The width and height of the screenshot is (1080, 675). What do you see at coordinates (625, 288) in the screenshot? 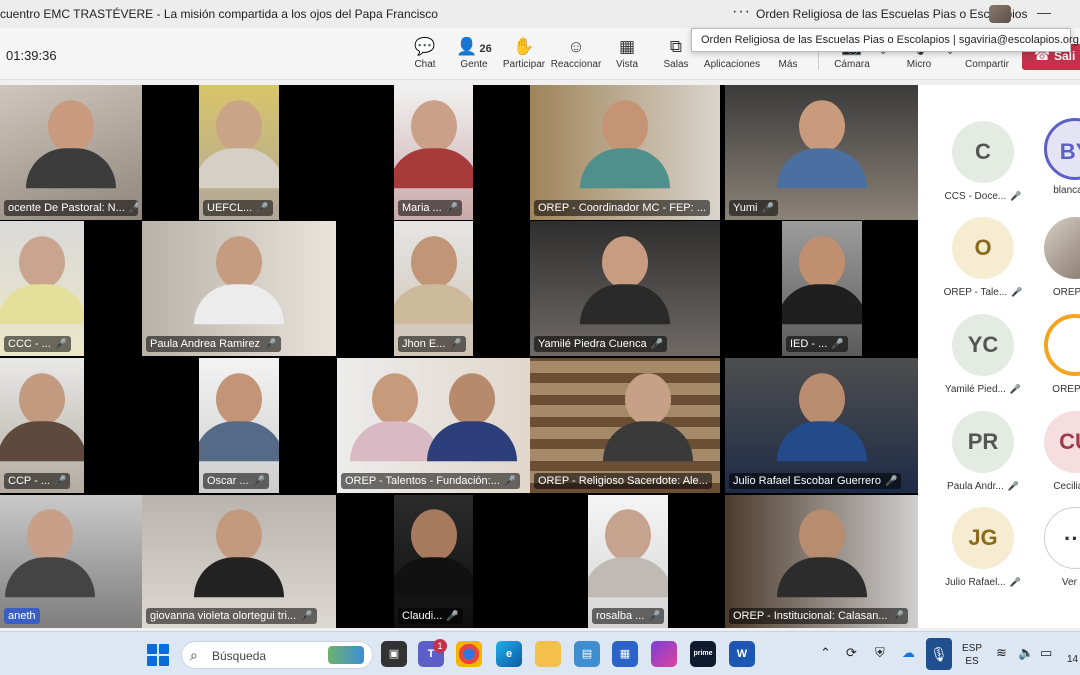
I see `video-tile: Yamilé Piedra Cuenca 🎤` at bounding box center [625, 288].